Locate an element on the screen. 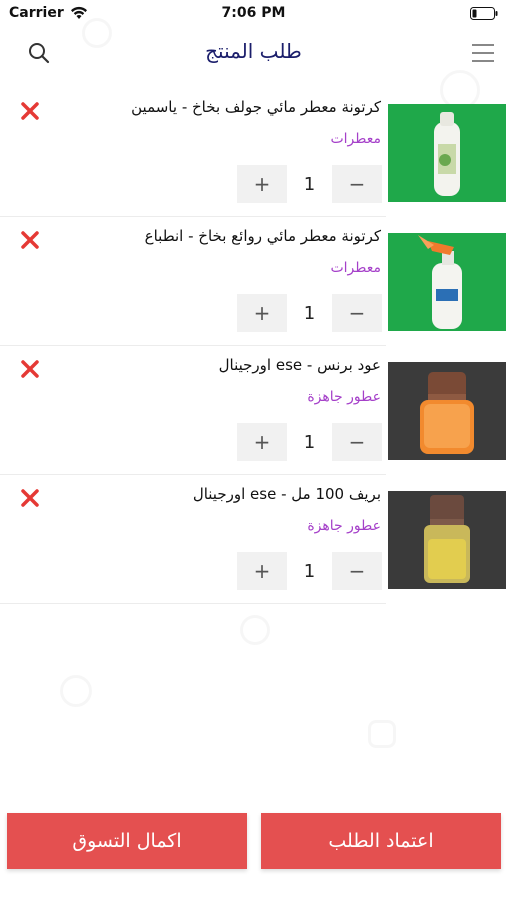  clock: 7:06 PM is located at coordinates (253, 13).